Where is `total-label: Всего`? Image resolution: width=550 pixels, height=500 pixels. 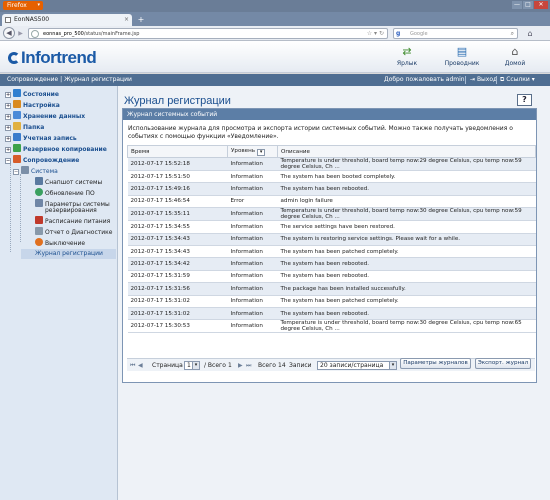
total-label: Всего is located at coordinates (267, 365).